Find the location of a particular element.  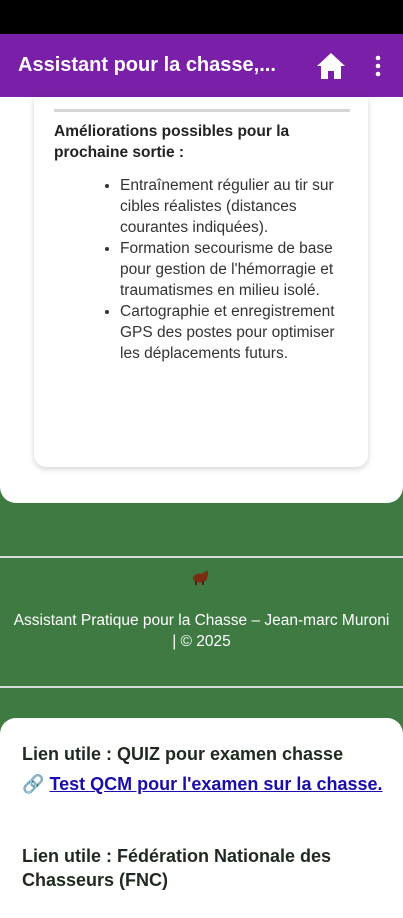

more-vertical-icon is located at coordinates (378, 66).